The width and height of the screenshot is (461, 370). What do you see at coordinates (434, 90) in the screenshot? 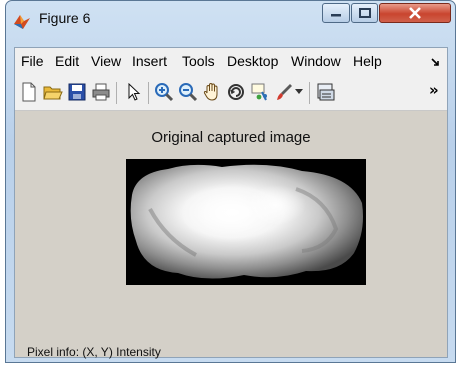
I see `toolbar-overflow-button: »` at bounding box center [434, 90].